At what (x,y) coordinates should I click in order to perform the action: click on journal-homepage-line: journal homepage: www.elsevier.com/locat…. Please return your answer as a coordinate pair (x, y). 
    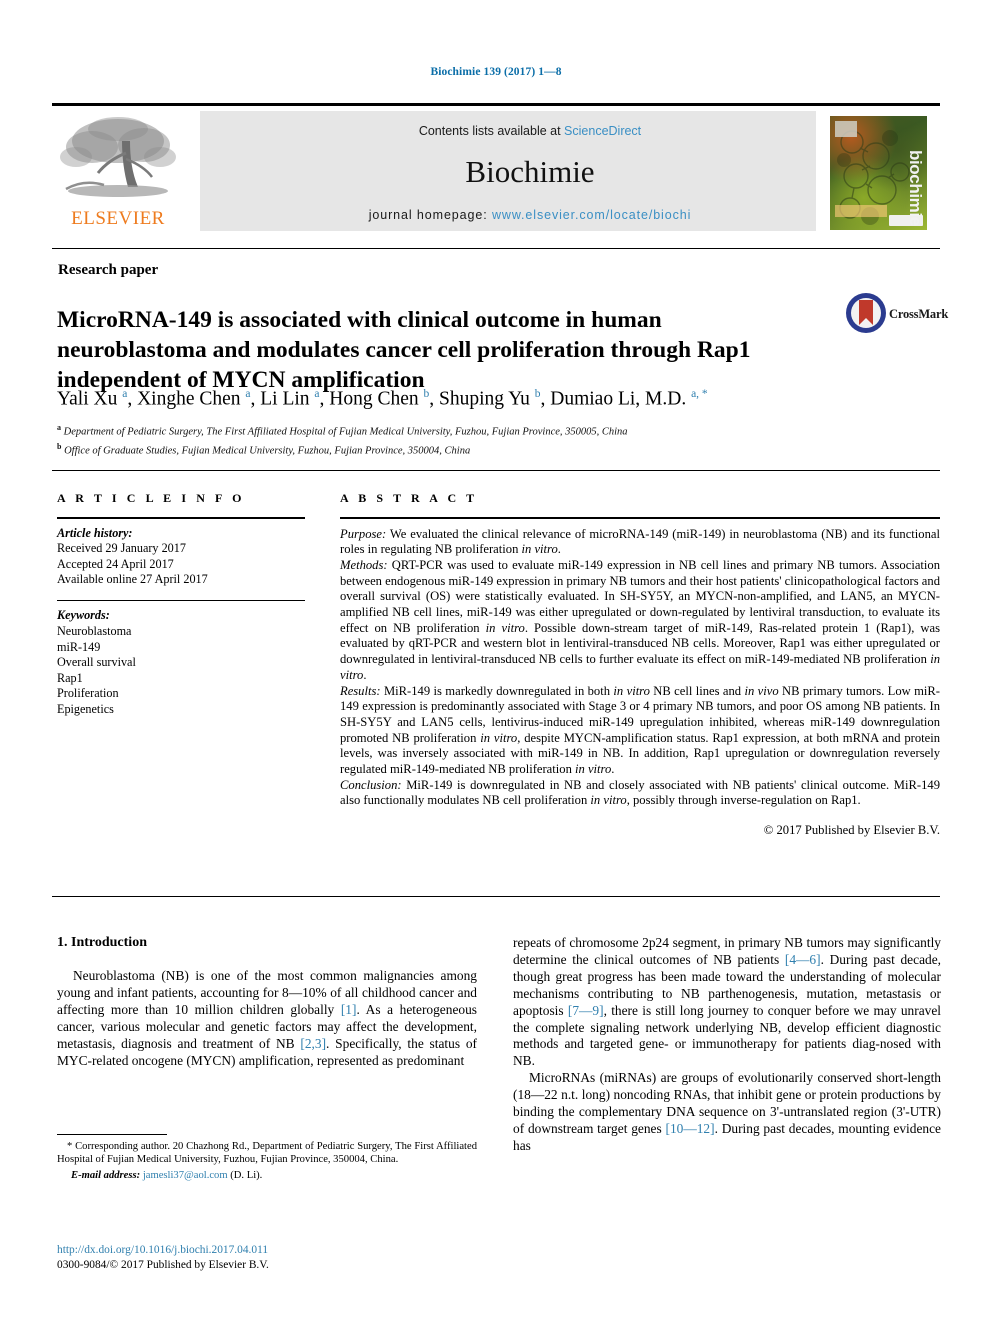
    Looking at the image, I should click on (530, 215).